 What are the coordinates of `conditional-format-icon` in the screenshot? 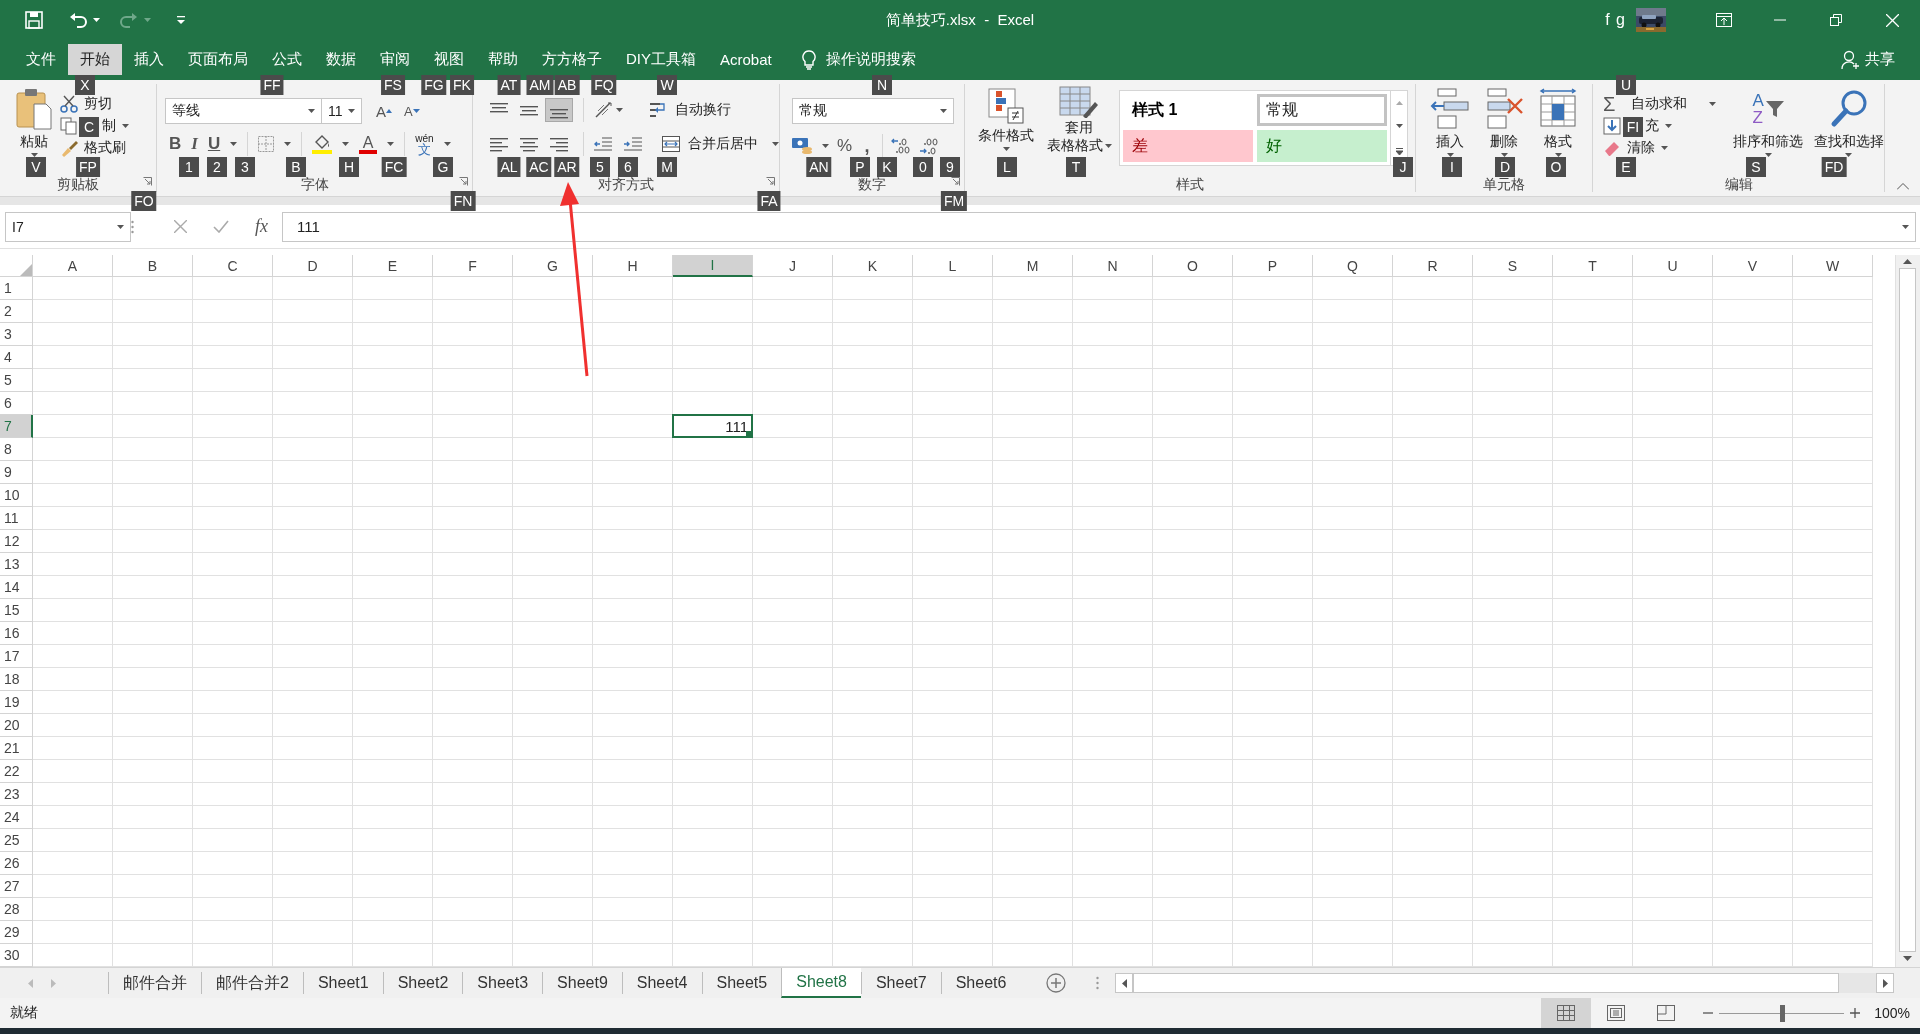 It's located at (1006, 106).